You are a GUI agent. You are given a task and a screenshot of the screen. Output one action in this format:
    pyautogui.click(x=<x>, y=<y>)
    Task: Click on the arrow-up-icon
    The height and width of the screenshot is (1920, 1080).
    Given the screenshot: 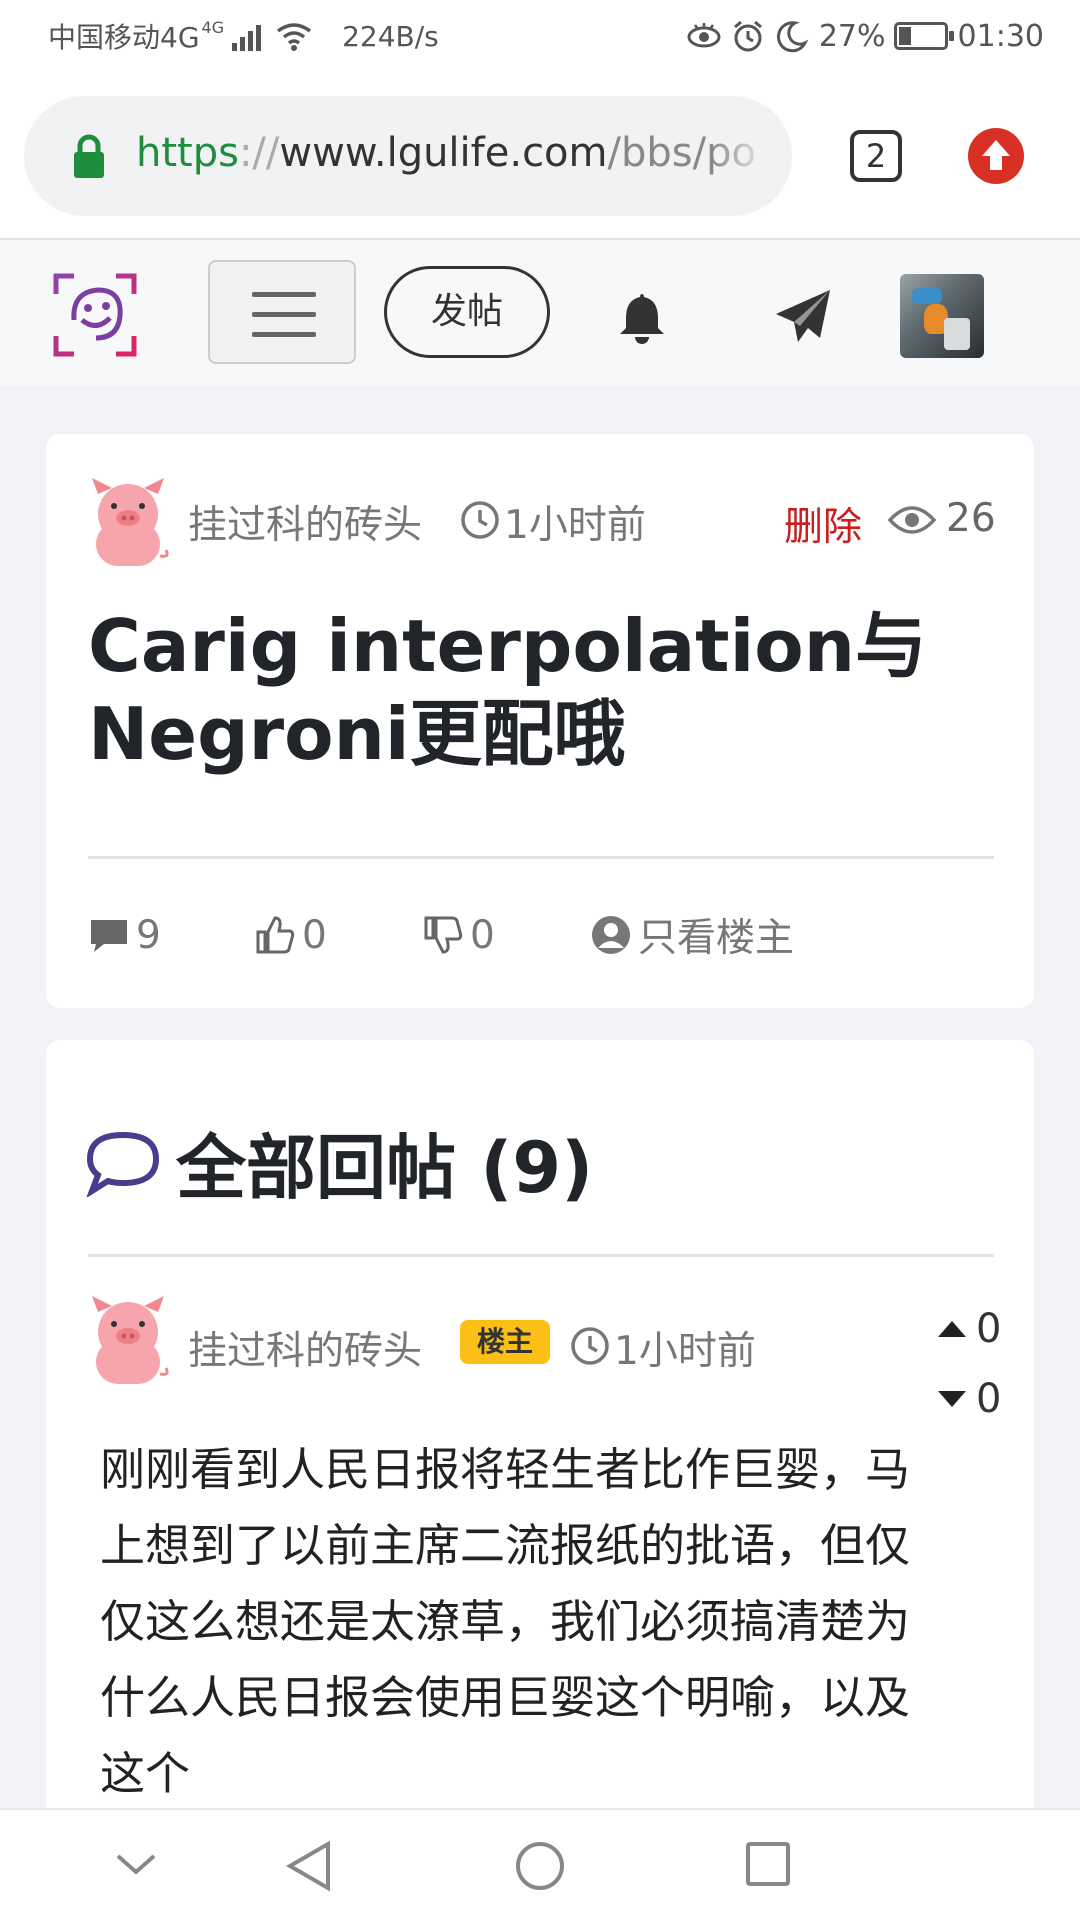 What is the action you would take?
    pyautogui.click(x=996, y=155)
    